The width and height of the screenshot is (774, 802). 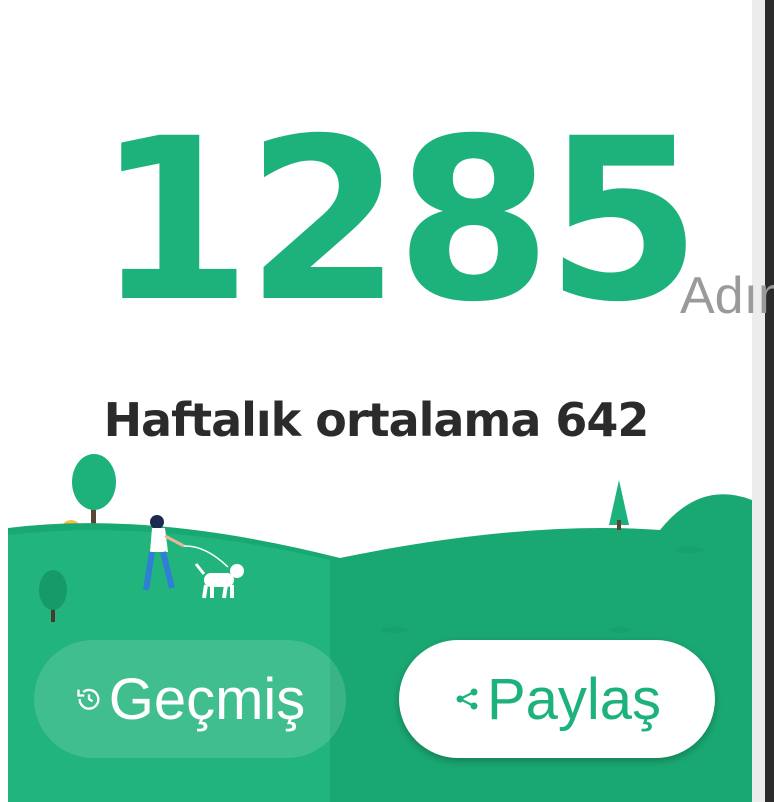 I want to click on history-button-label: Geçmiş, so click(x=207, y=699).